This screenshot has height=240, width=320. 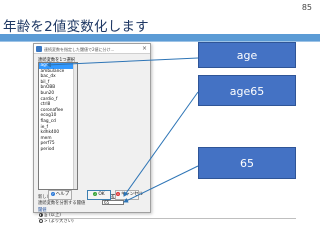 What do you see at coordinates (132, 194) in the screenshot?
I see `cancel-button-label: キャンセル` at bounding box center [132, 194].